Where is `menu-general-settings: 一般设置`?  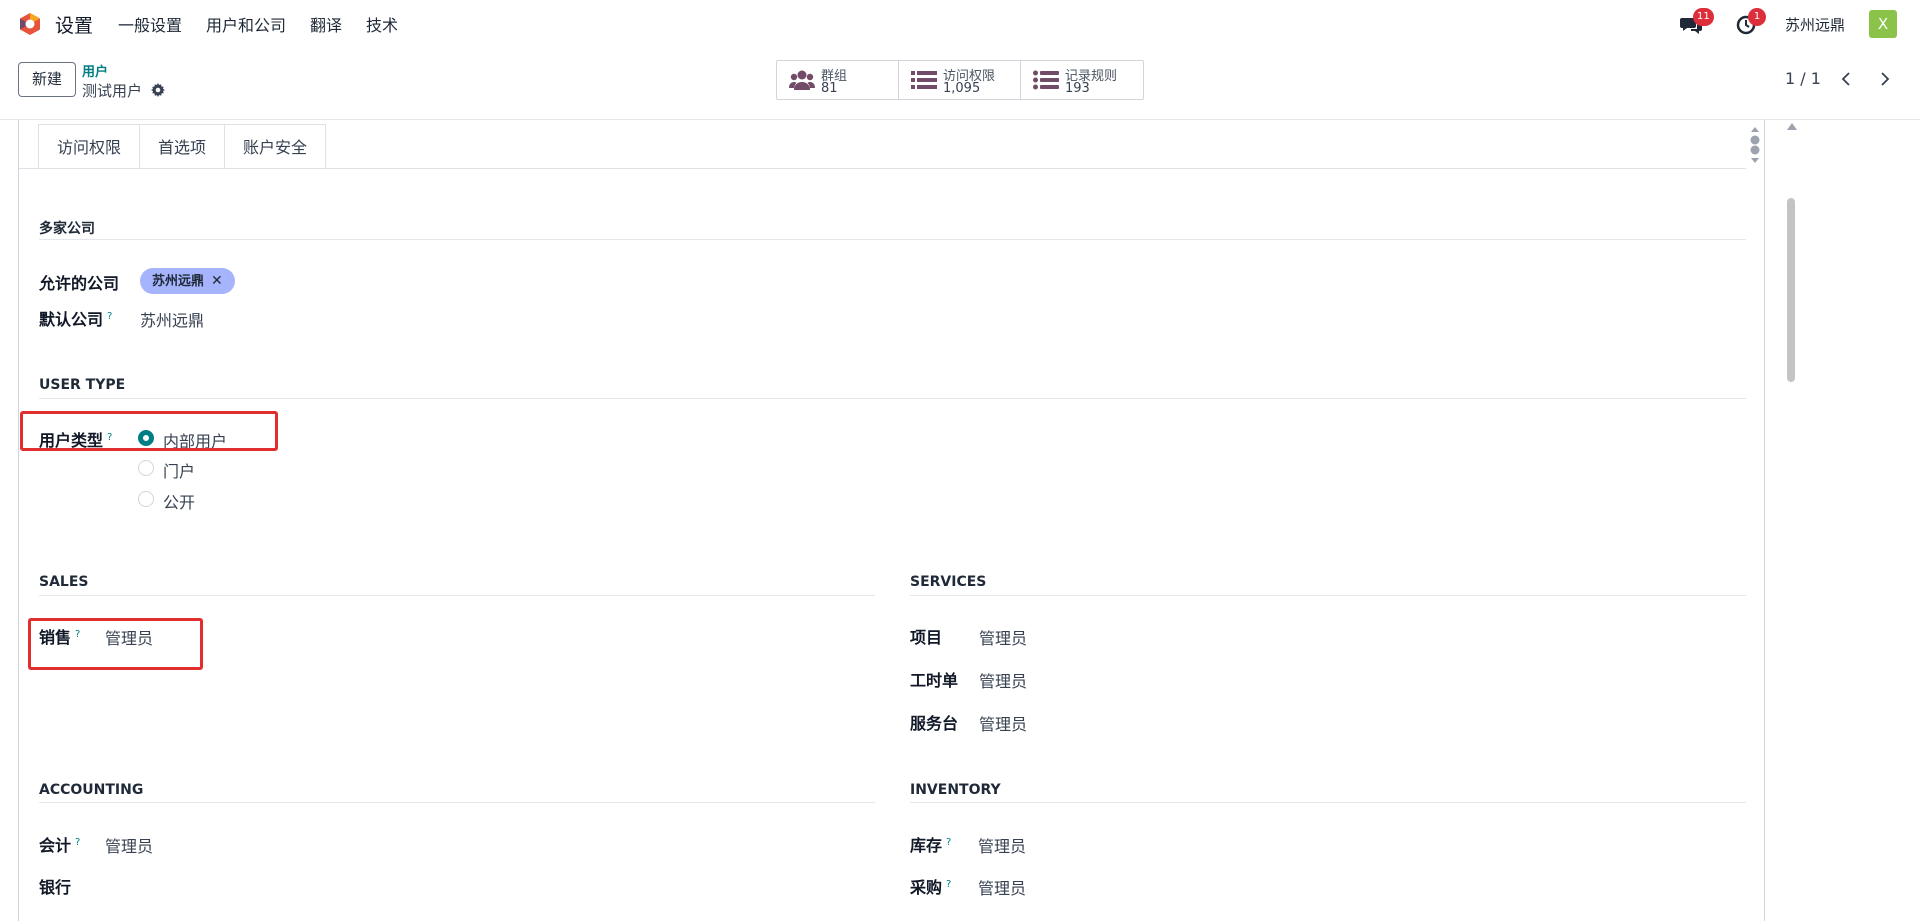 menu-general-settings: 一般设置 is located at coordinates (150, 24).